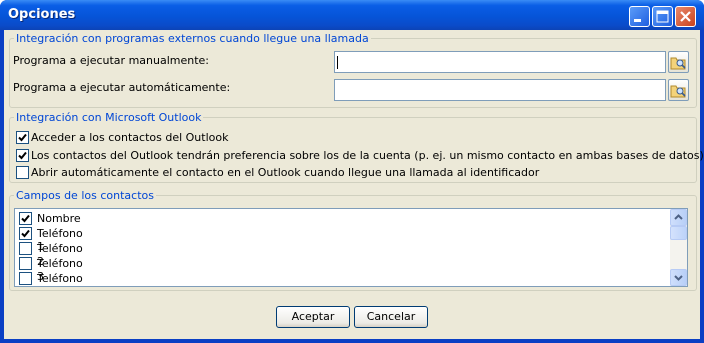 The height and width of the screenshot is (343, 704). What do you see at coordinates (337, 62) in the screenshot?
I see `text-caret` at bounding box center [337, 62].